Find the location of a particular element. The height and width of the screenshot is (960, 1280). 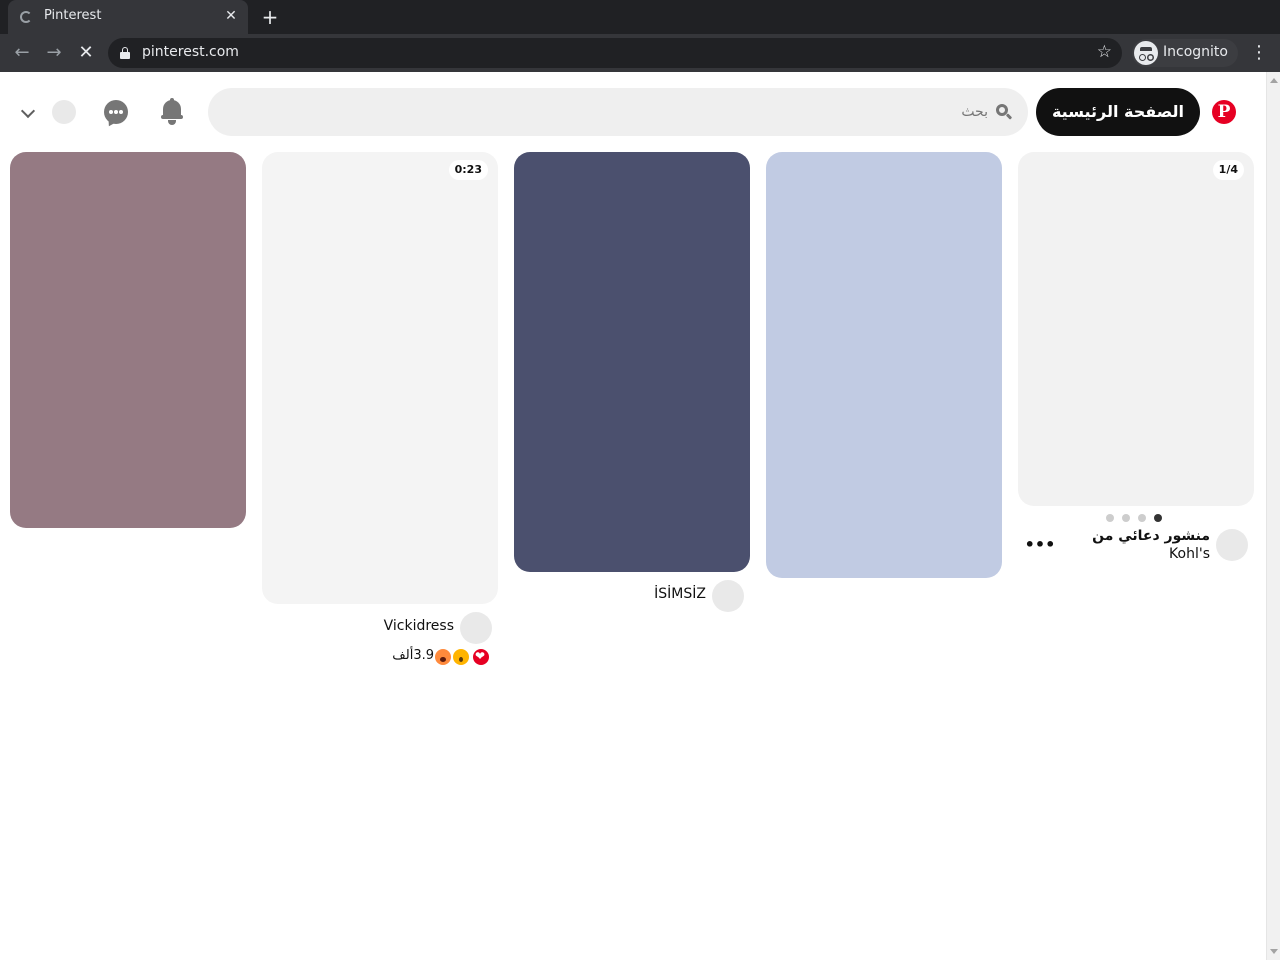

chevron-down-icon is located at coordinates (28, 112).